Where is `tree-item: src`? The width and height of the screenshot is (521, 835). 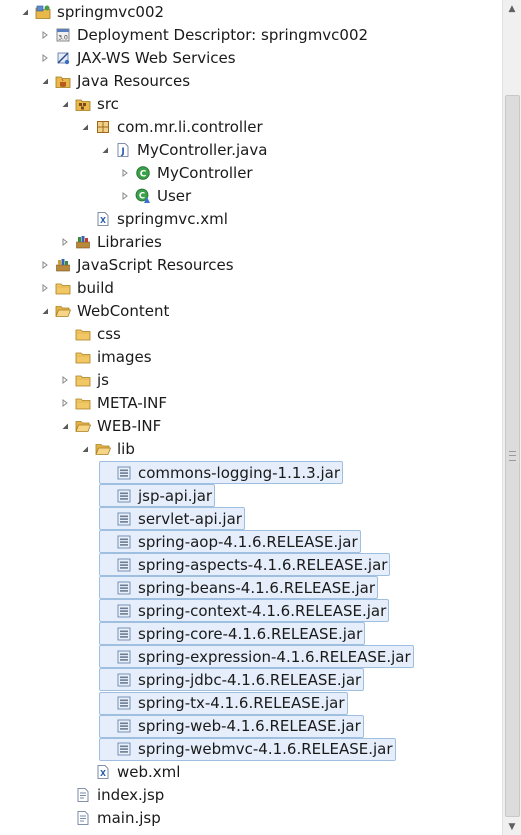 tree-item: src is located at coordinates (90, 103).